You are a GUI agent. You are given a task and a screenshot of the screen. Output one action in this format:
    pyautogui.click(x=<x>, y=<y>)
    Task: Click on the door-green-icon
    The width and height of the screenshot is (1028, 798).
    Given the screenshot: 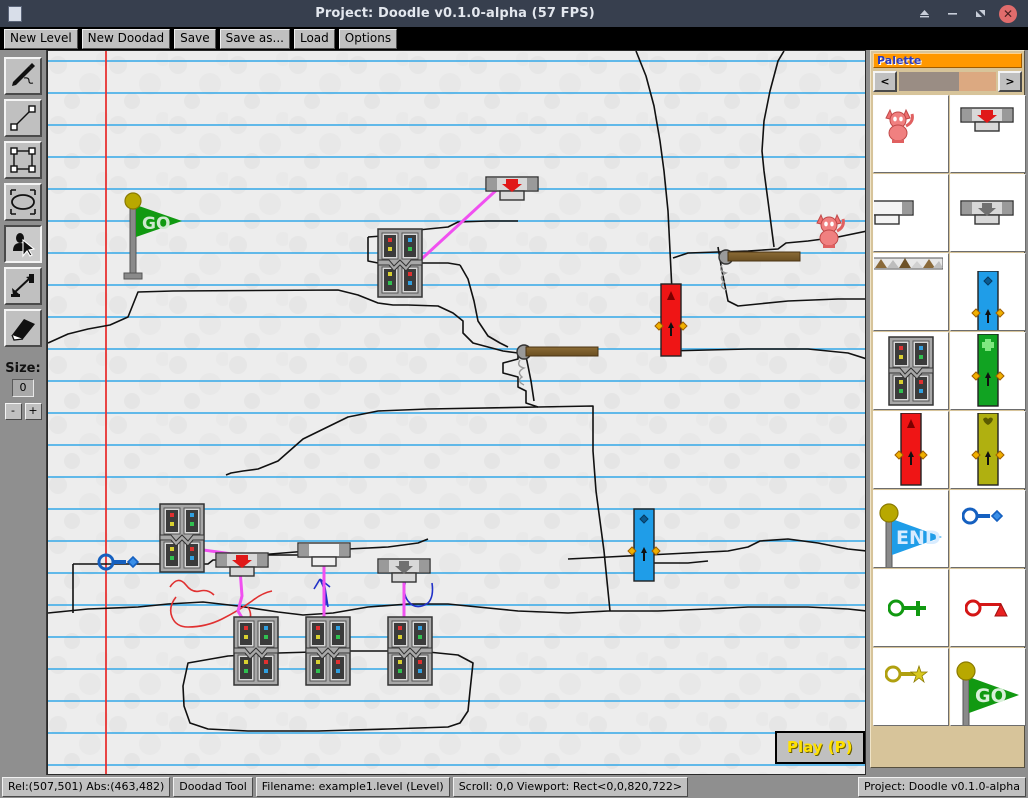 What is the action you would take?
    pyautogui.click(x=988, y=370)
    